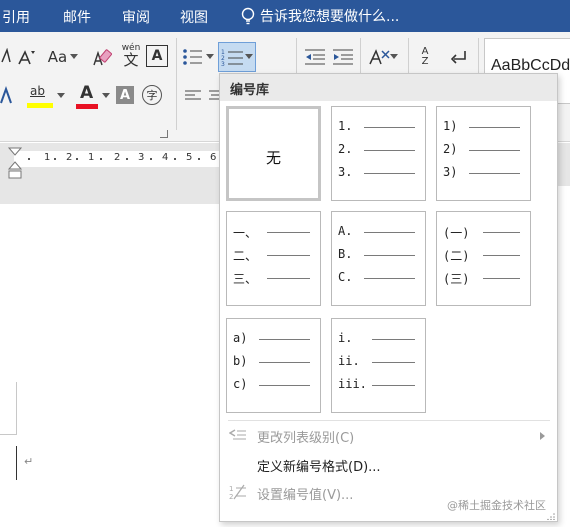 This screenshot has width=570, height=527. What do you see at coordinates (16, 408) in the screenshot?
I see `margin-corner-mark` at bounding box center [16, 408].